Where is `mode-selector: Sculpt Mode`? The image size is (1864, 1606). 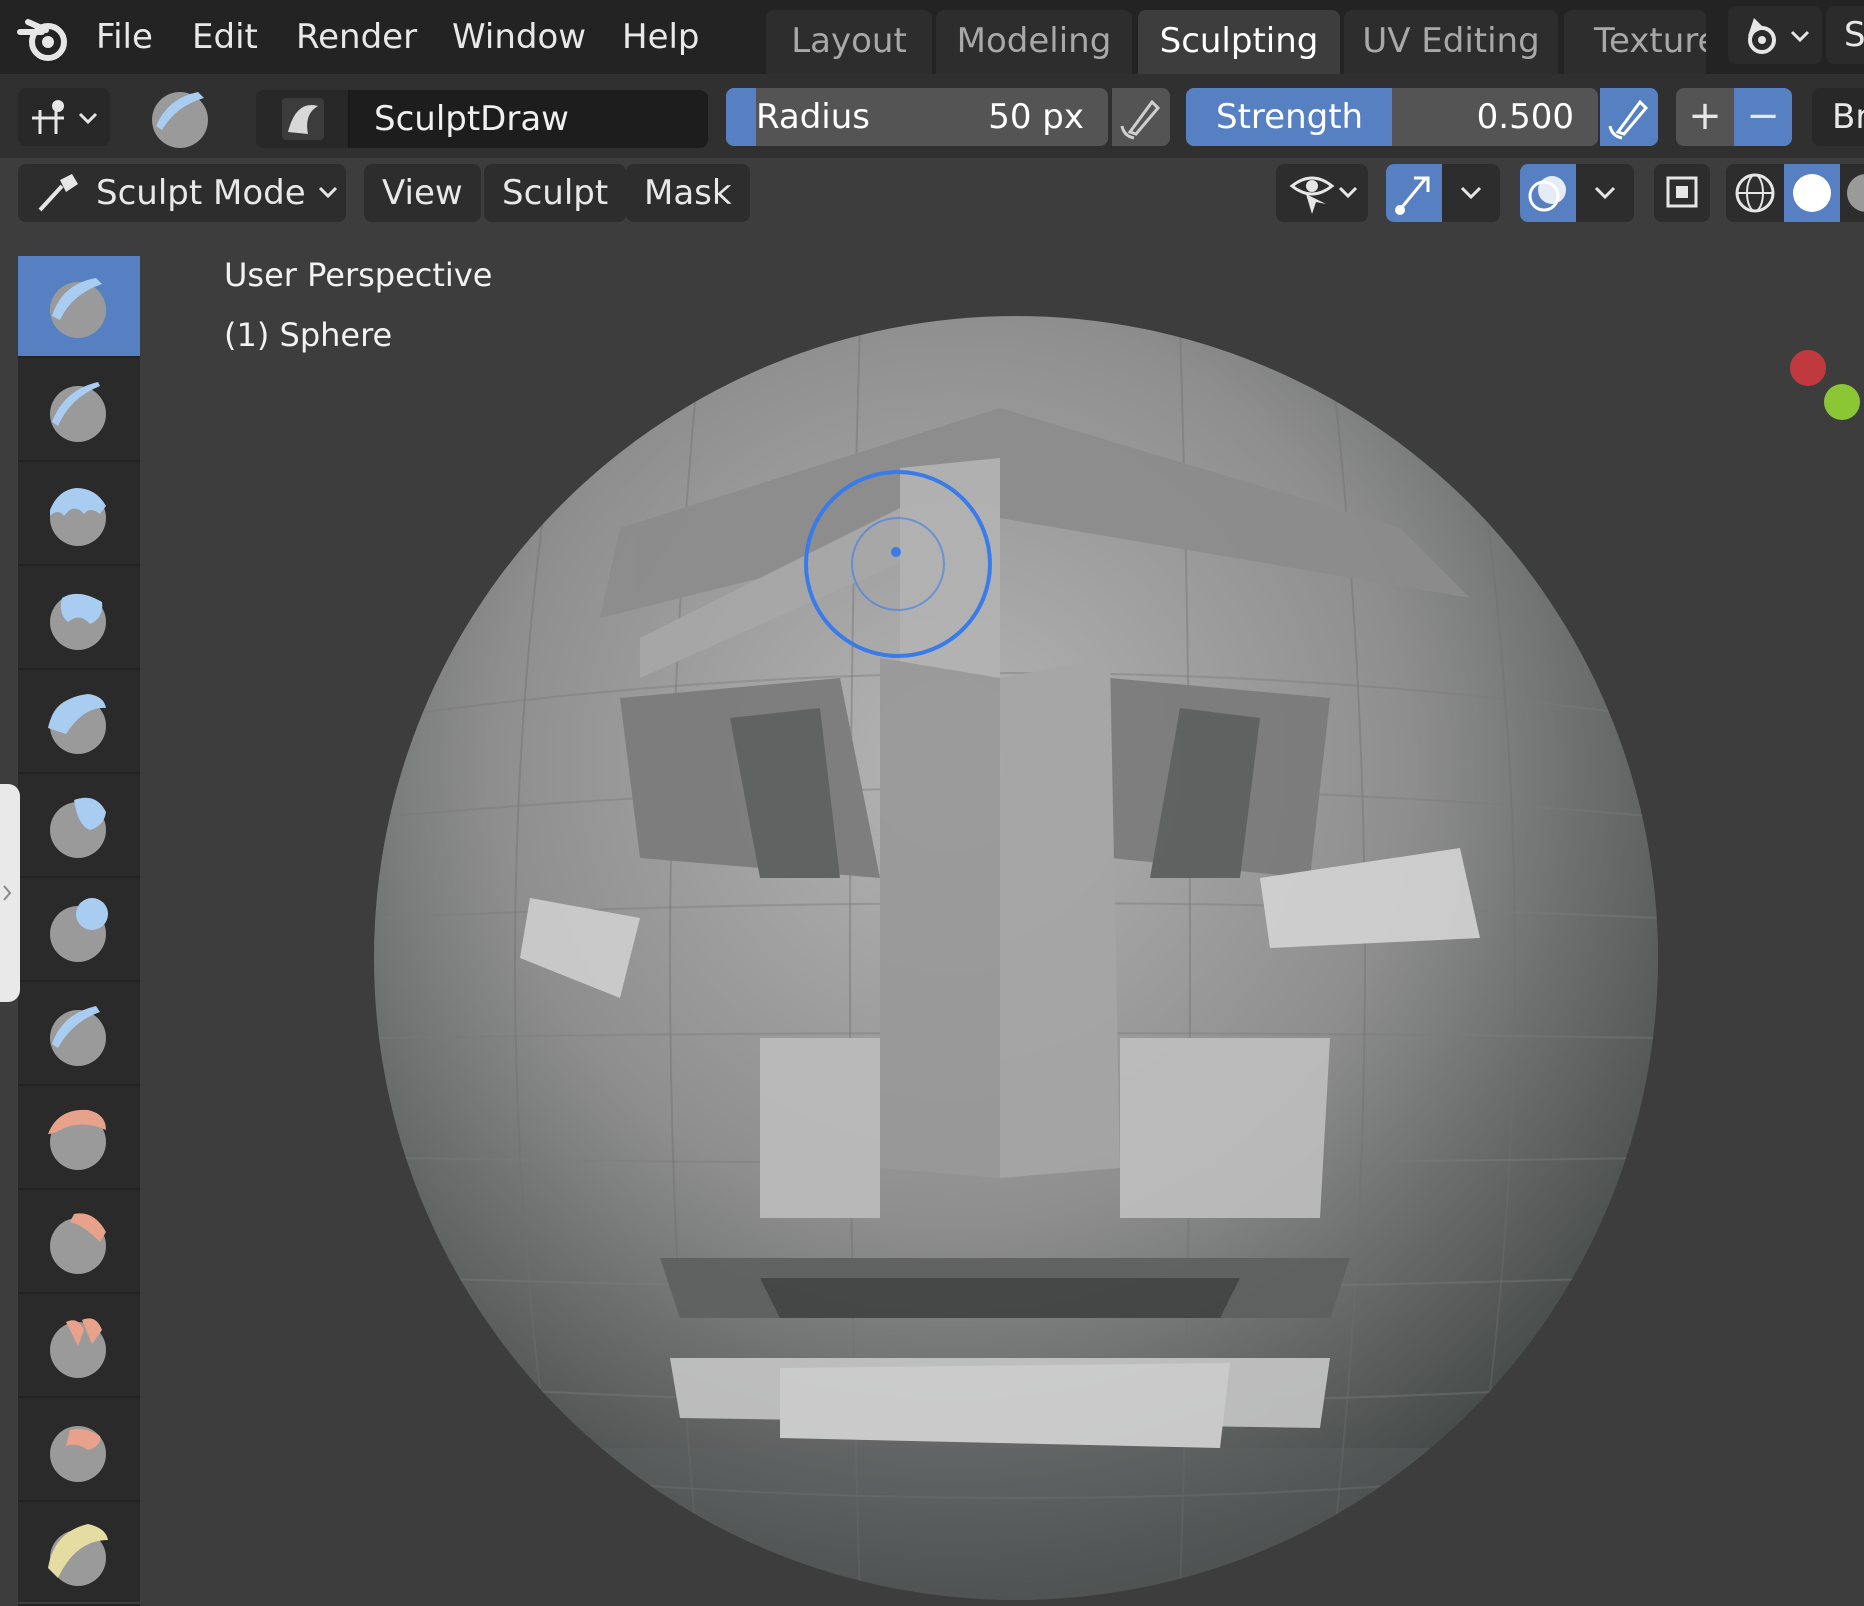 mode-selector: Sculpt Mode is located at coordinates (182, 193).